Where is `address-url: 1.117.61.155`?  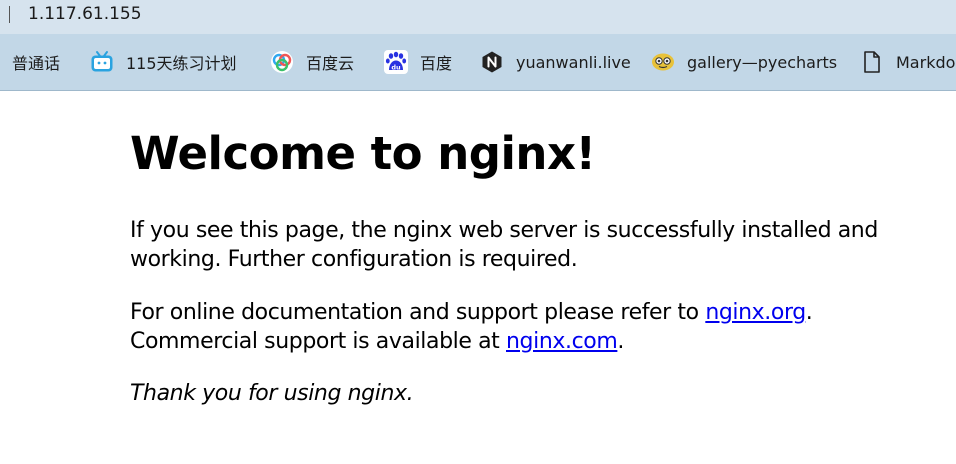
address-url: 1.117.61.155 is located at coordinates (85, 14).